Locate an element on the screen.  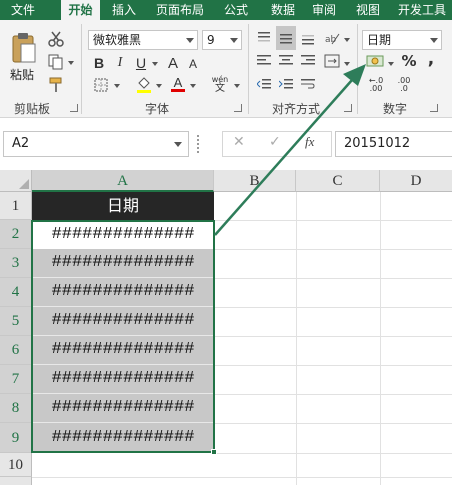
annotation-arrow is located at coordinates (290, 150).